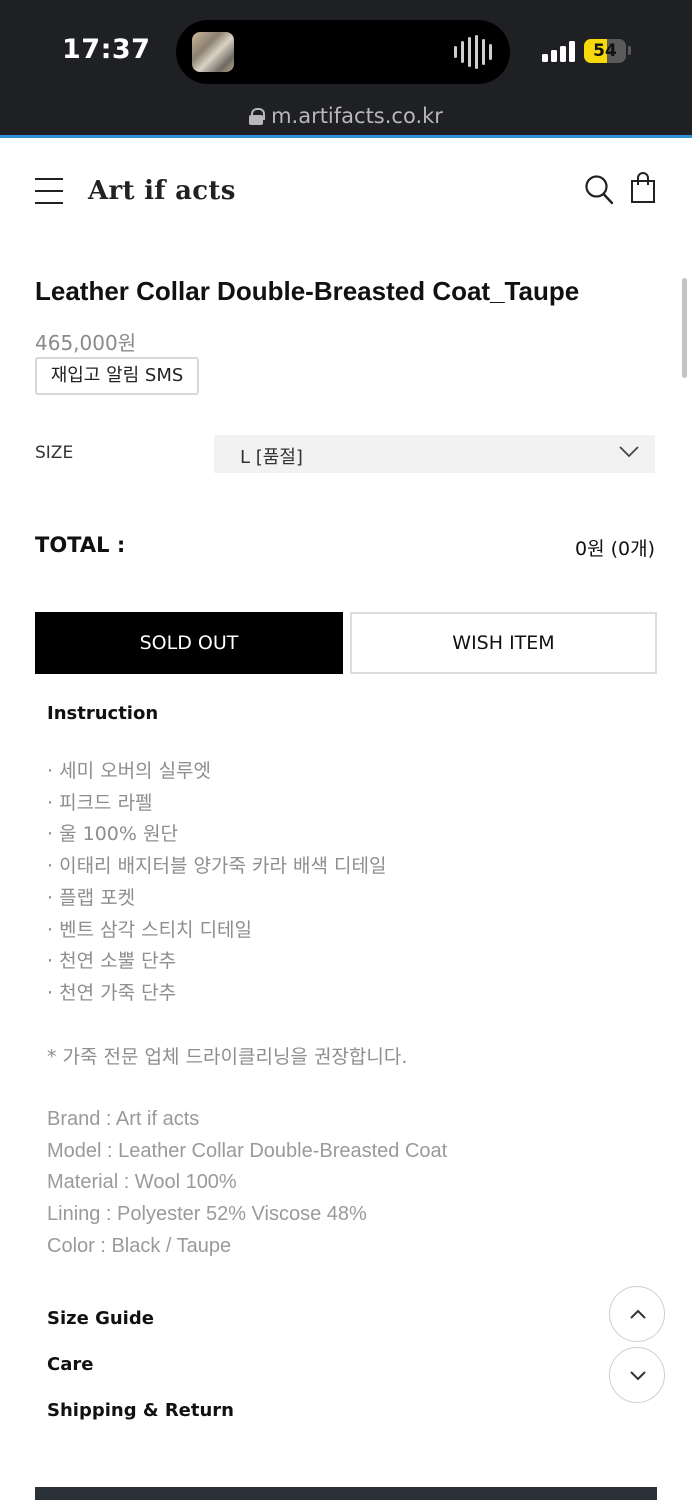 Image resolution: width=692 pixels, height=1500 pixels. I want to click on battery-percent: 54, so click(605, 51).